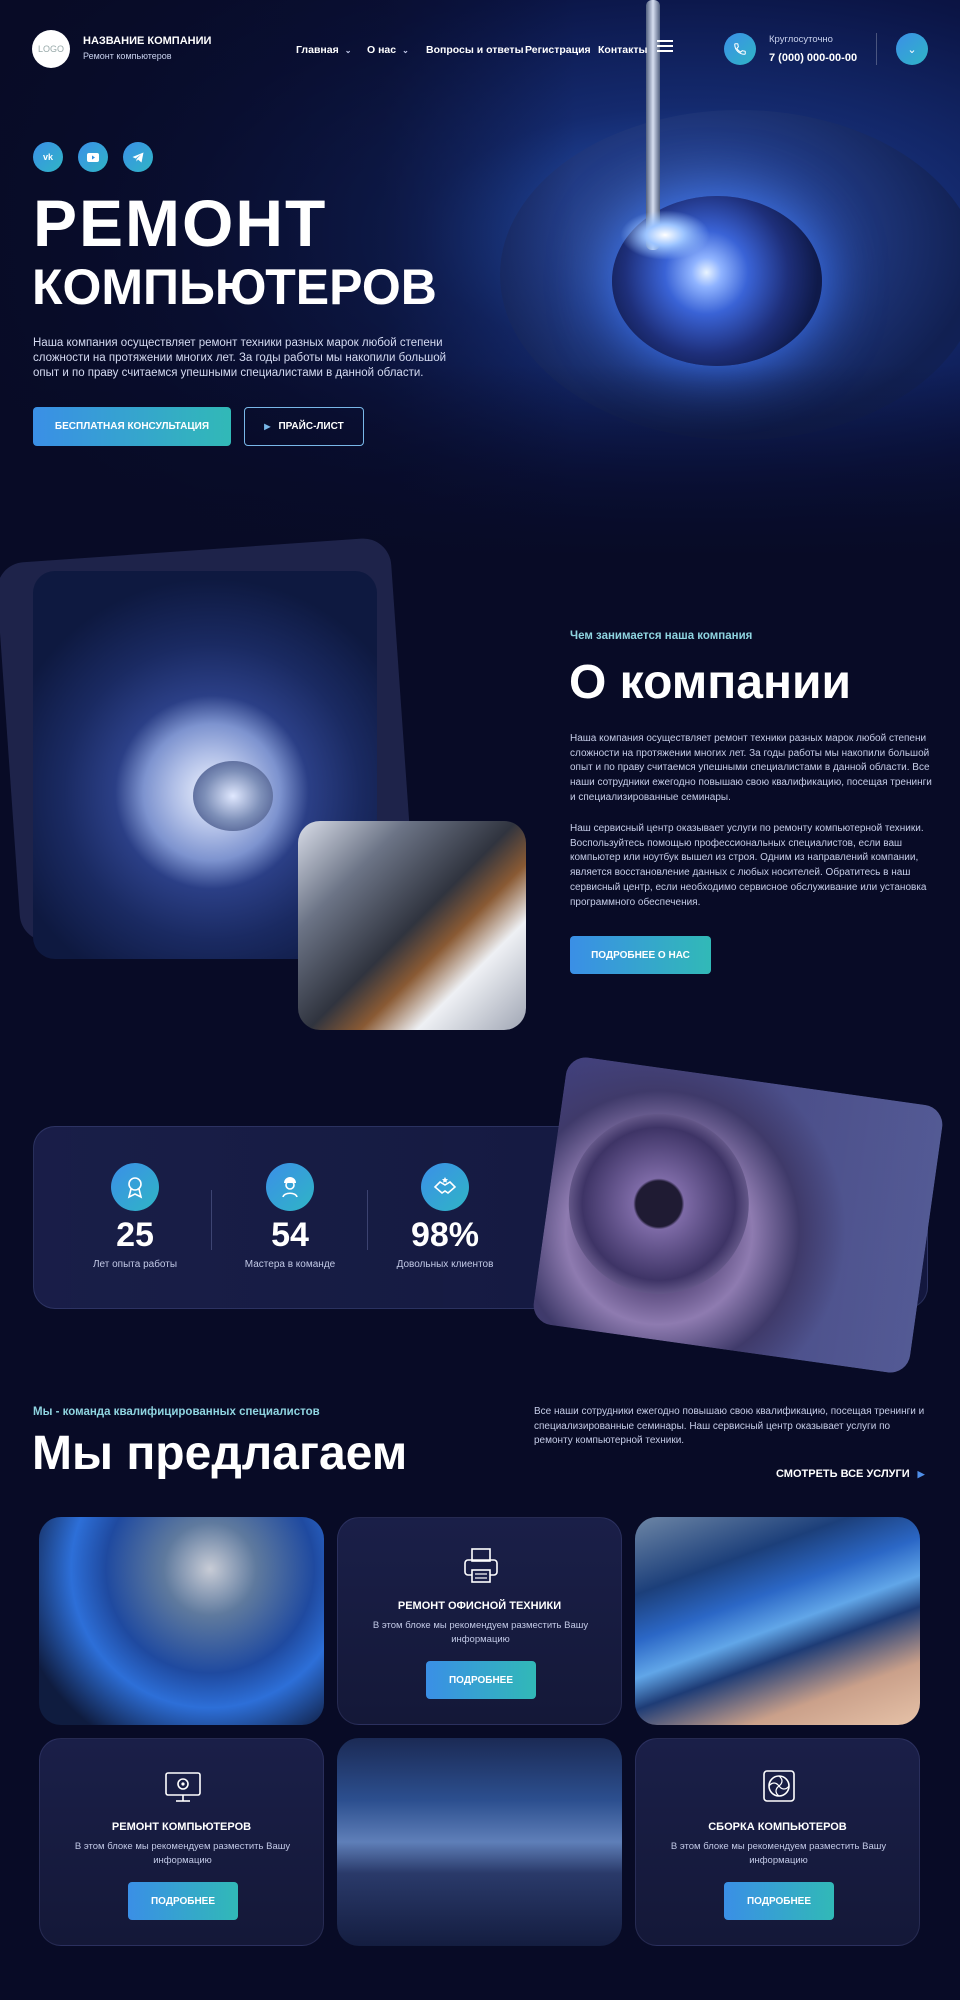 The image size is (960, 2000). I want to click on service-image-server-drive, so click(479, 1842).